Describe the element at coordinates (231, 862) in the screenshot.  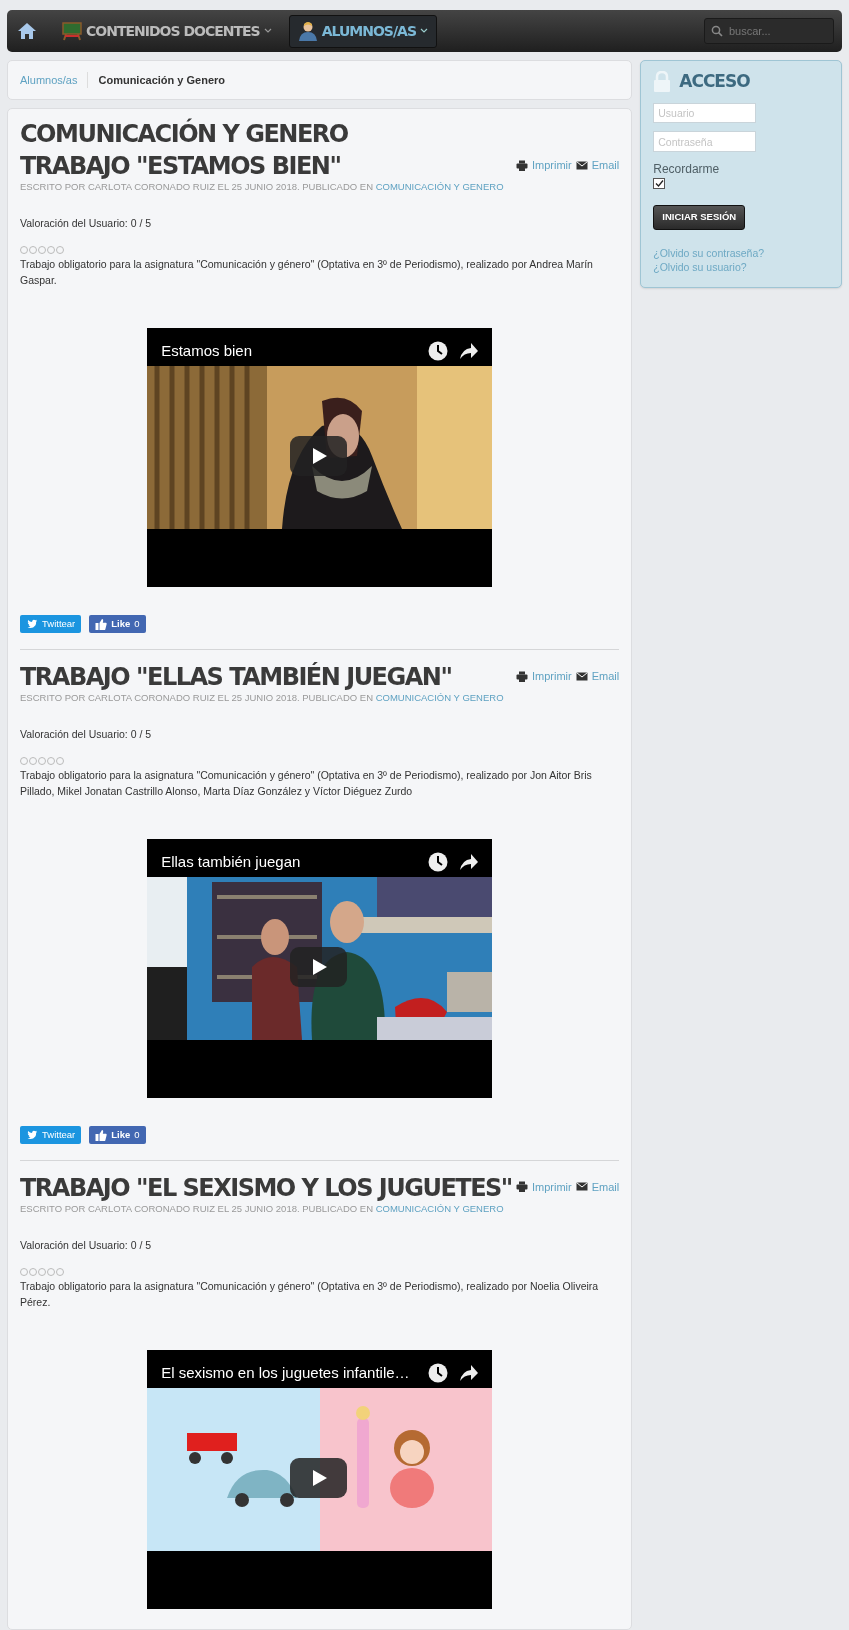
I see `video-title: Ellas también juegan` at that location.